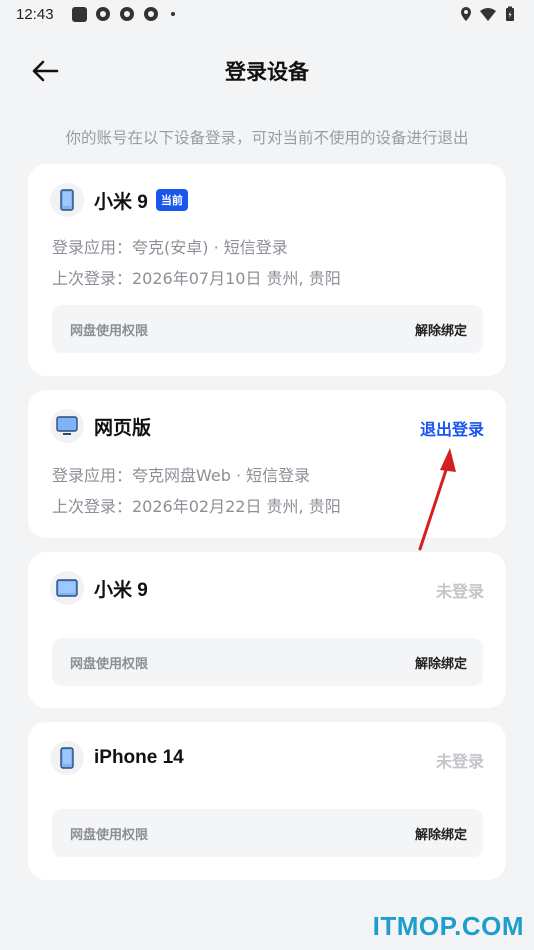 The width and height of the screenshot is (534, 950). Describe the element at coordinates (267, 801) in the screenshot. I see `device-card: iPhone 14 未登录 网盘使用权限 解除绑定` at that location.